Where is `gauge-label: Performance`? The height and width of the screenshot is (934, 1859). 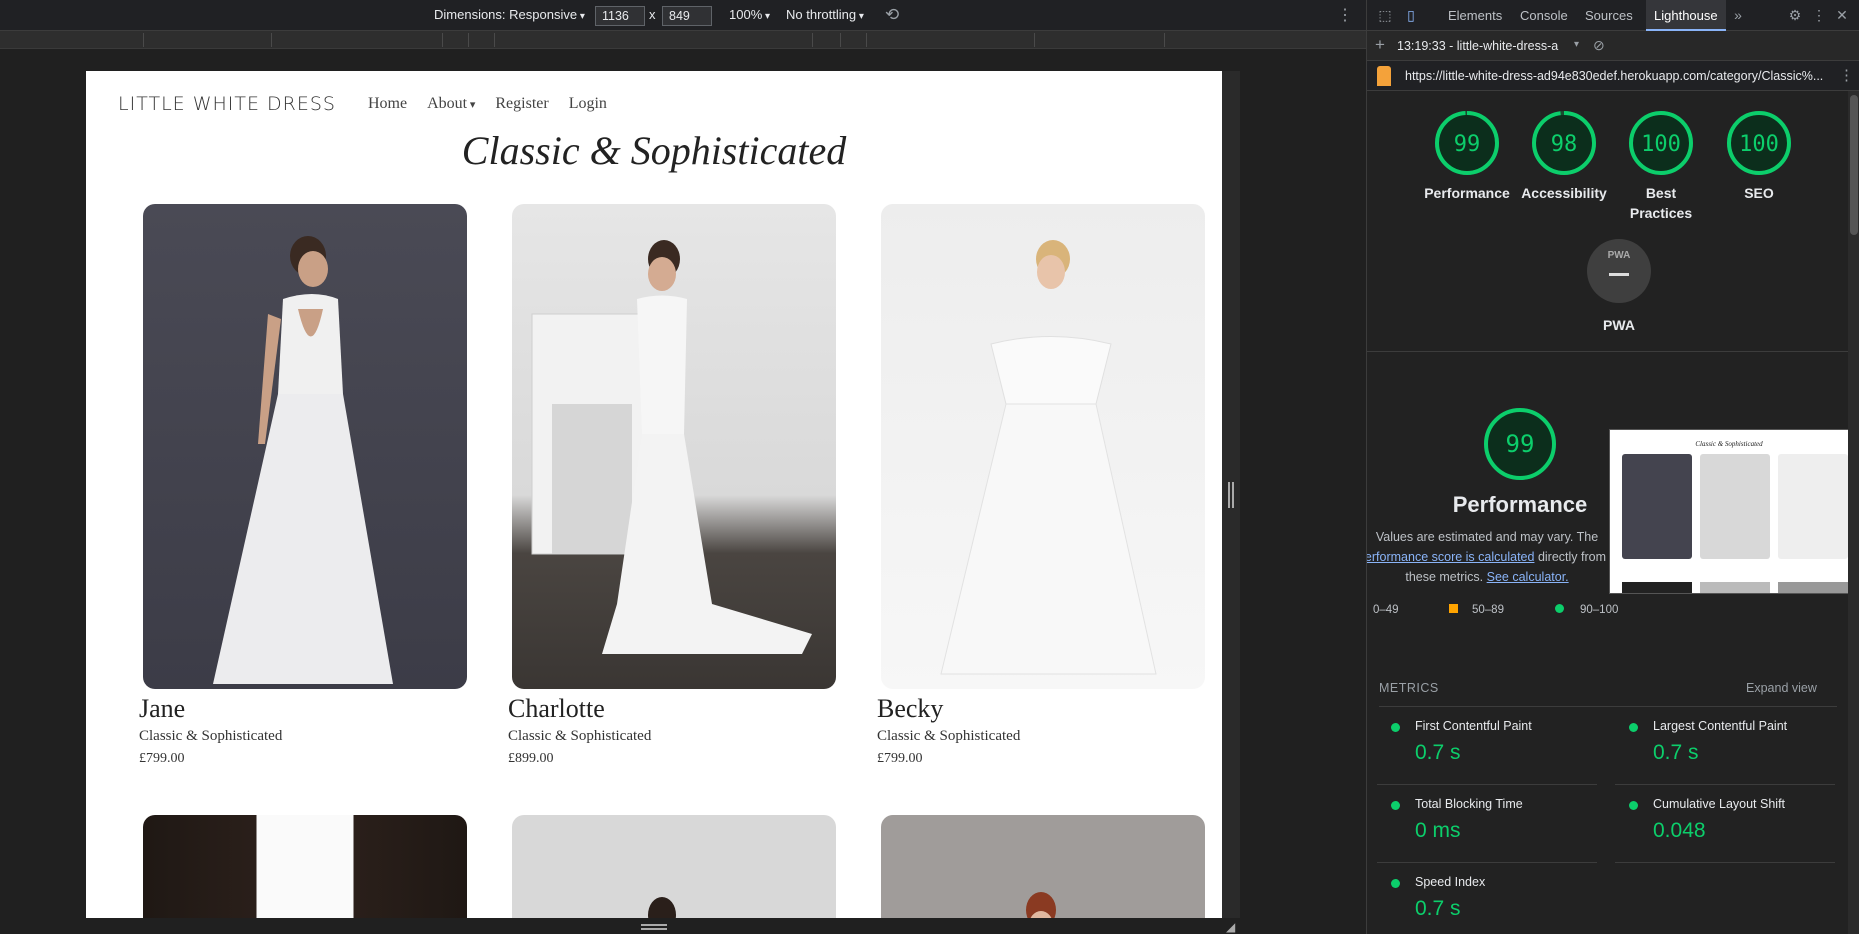
gauge-label: Performance is located at coordinates (1467, 193).